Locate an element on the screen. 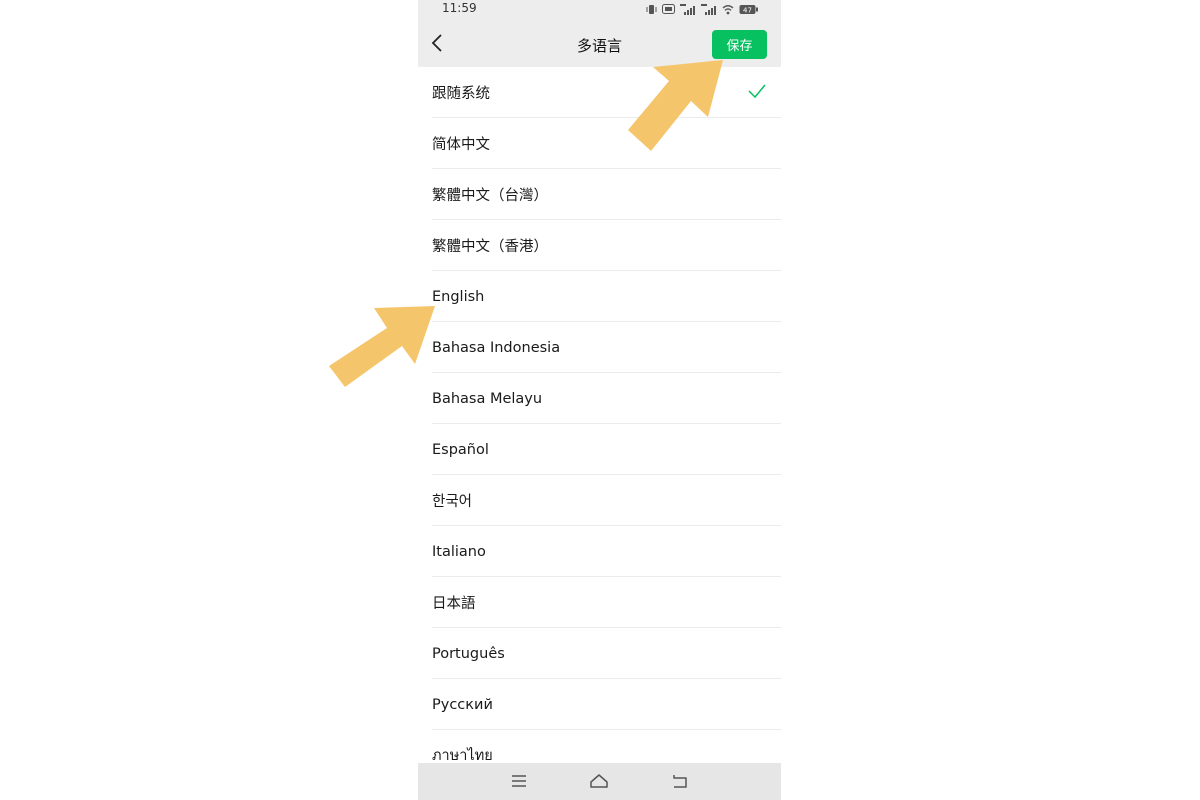 The width and height of the screenshot is (1200, 800). check-icon is located at coordinates (757, 91).